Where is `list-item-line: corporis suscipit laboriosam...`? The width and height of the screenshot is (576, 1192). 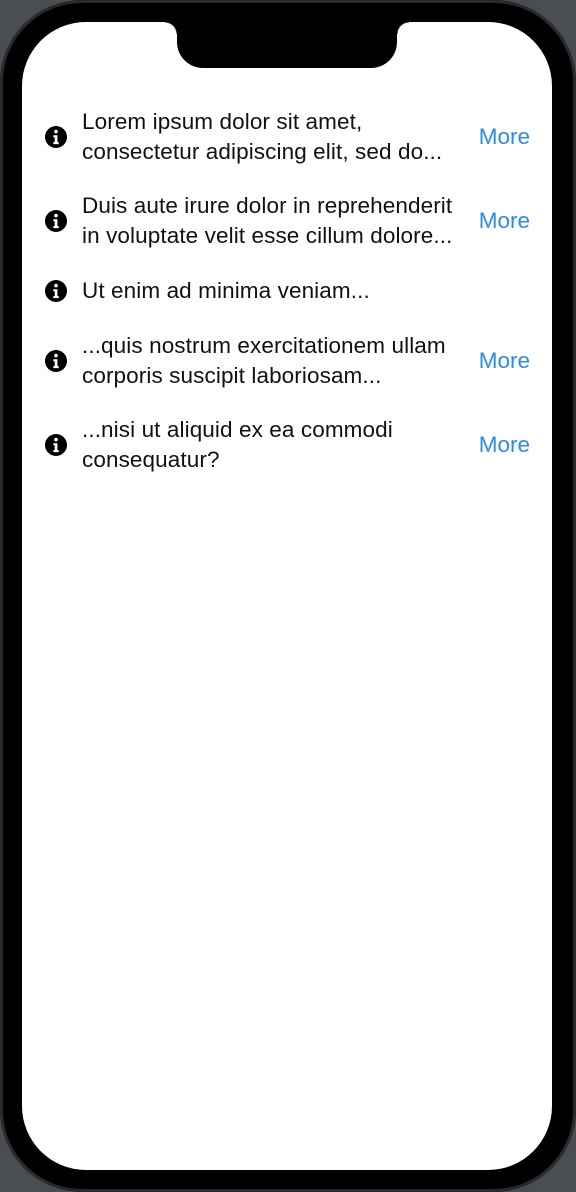
list-item-line: corporis suscipit laboriosam... is located at coordinates (232, 375).